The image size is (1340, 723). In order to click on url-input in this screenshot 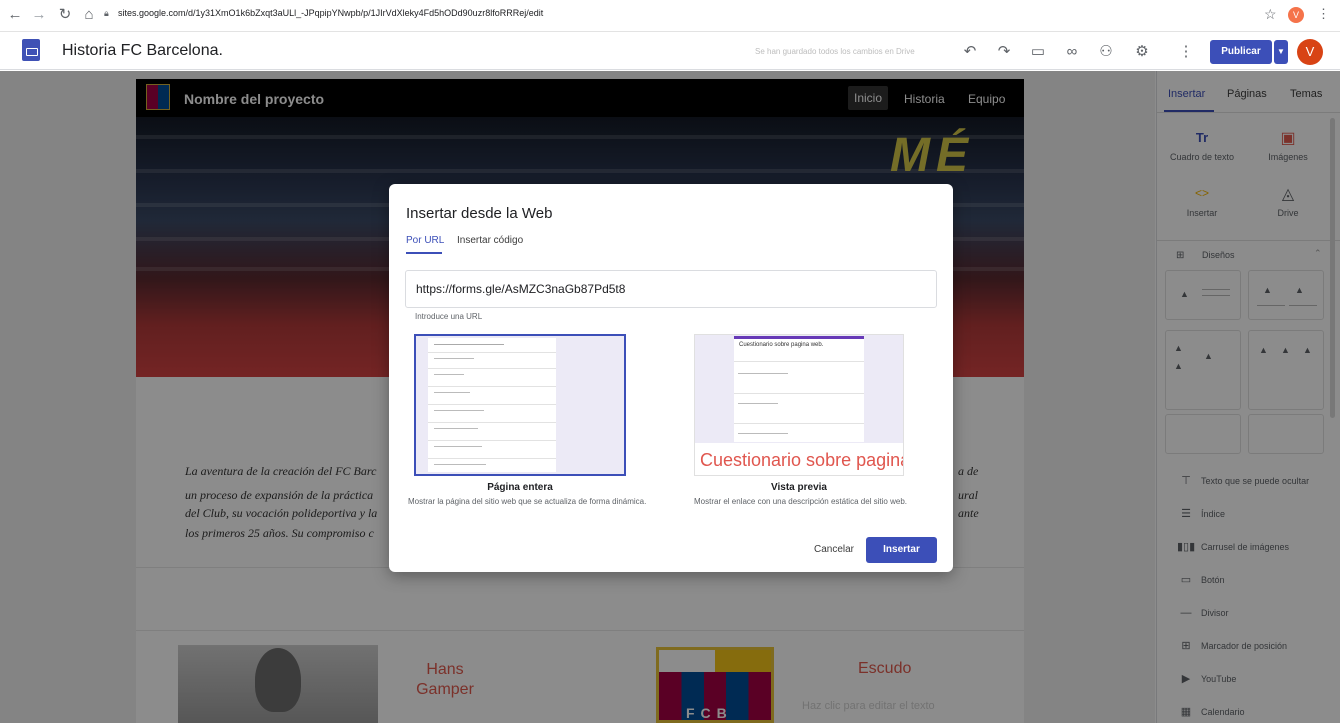, I will do `click(671, 289)`.